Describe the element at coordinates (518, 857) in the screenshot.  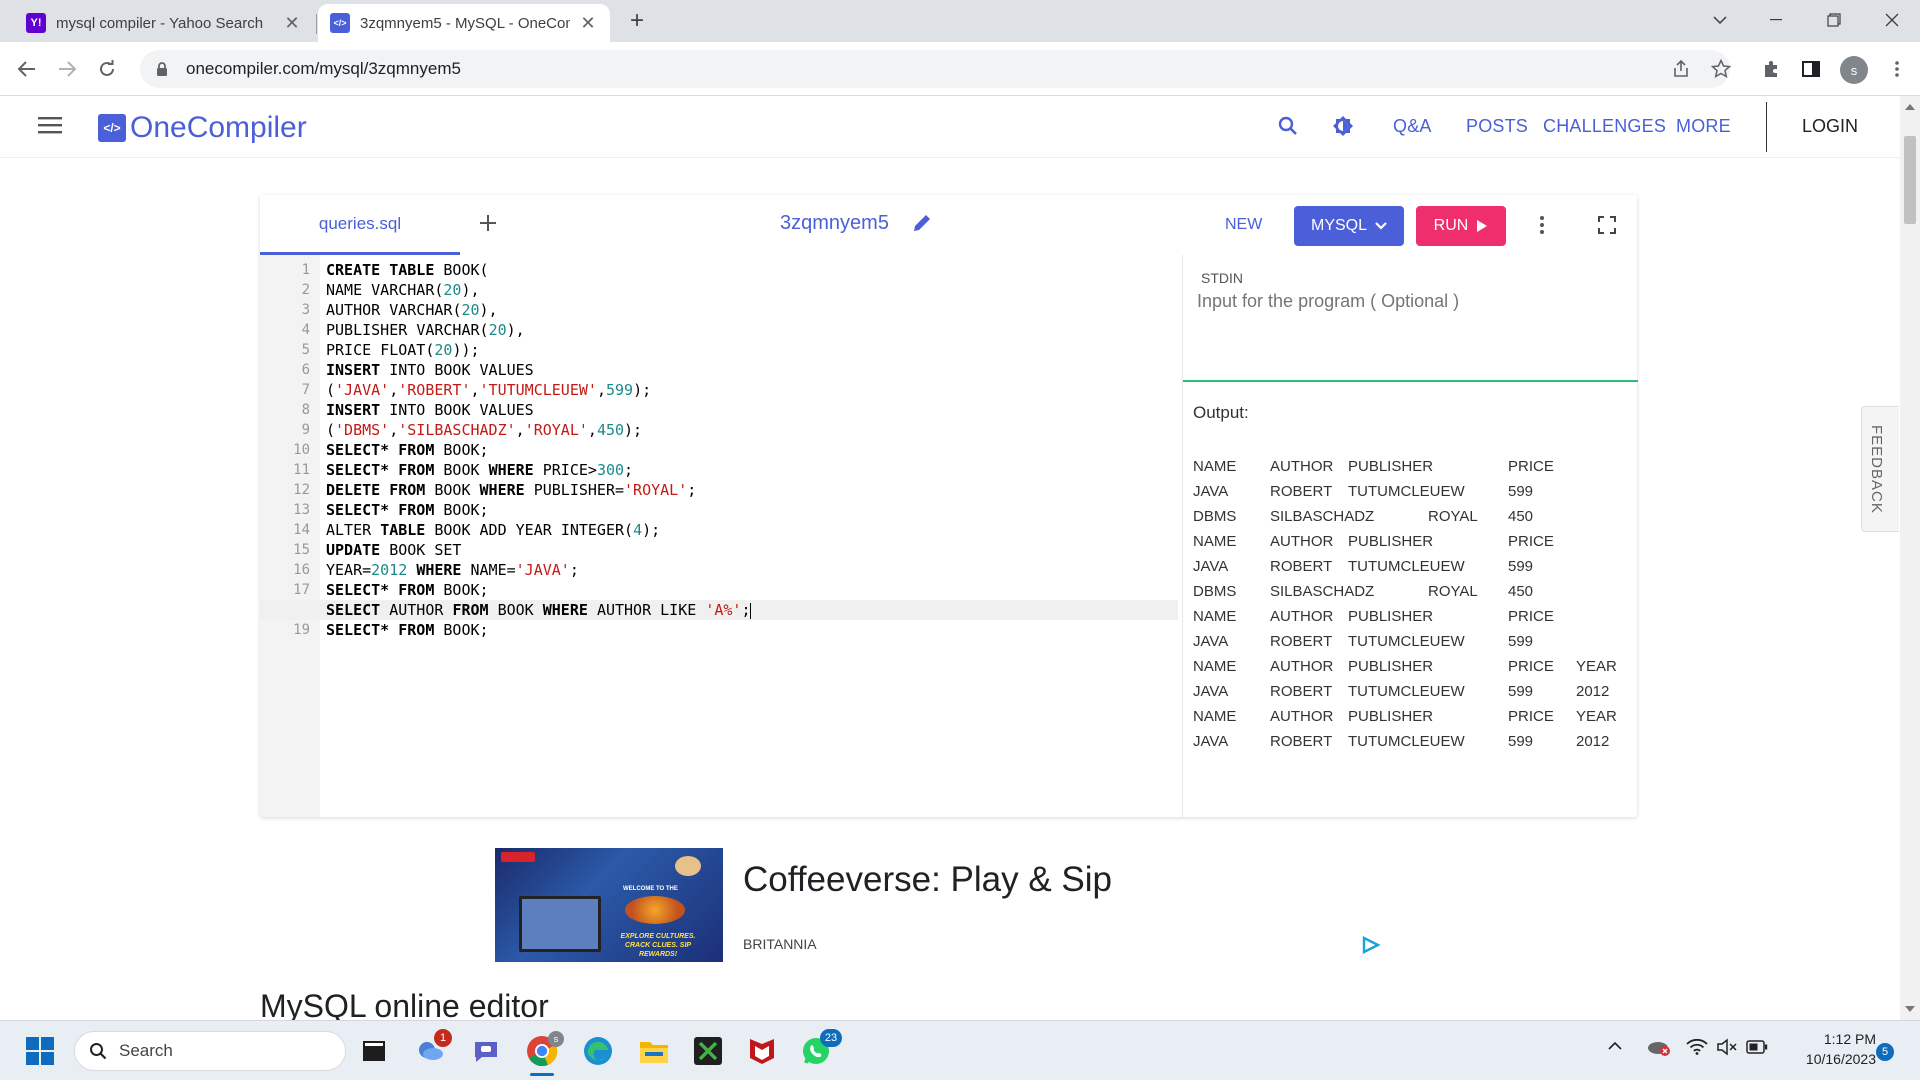
I see `britannia-logo-badge` at that location.